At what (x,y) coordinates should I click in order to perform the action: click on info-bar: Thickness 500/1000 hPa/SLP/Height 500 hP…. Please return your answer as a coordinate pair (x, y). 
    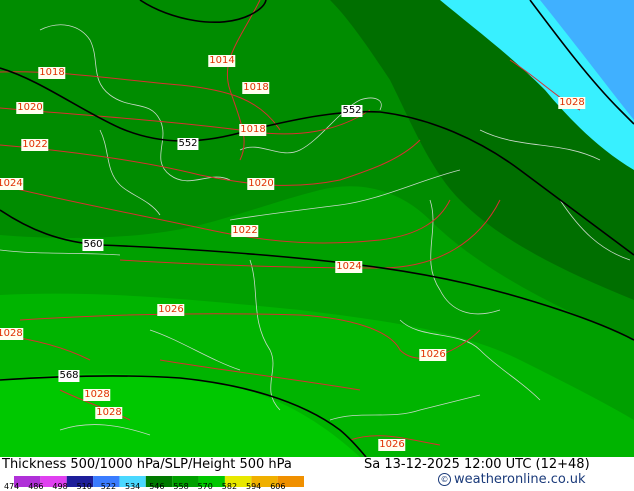
    Looking at the image, I should click on (317, 474).